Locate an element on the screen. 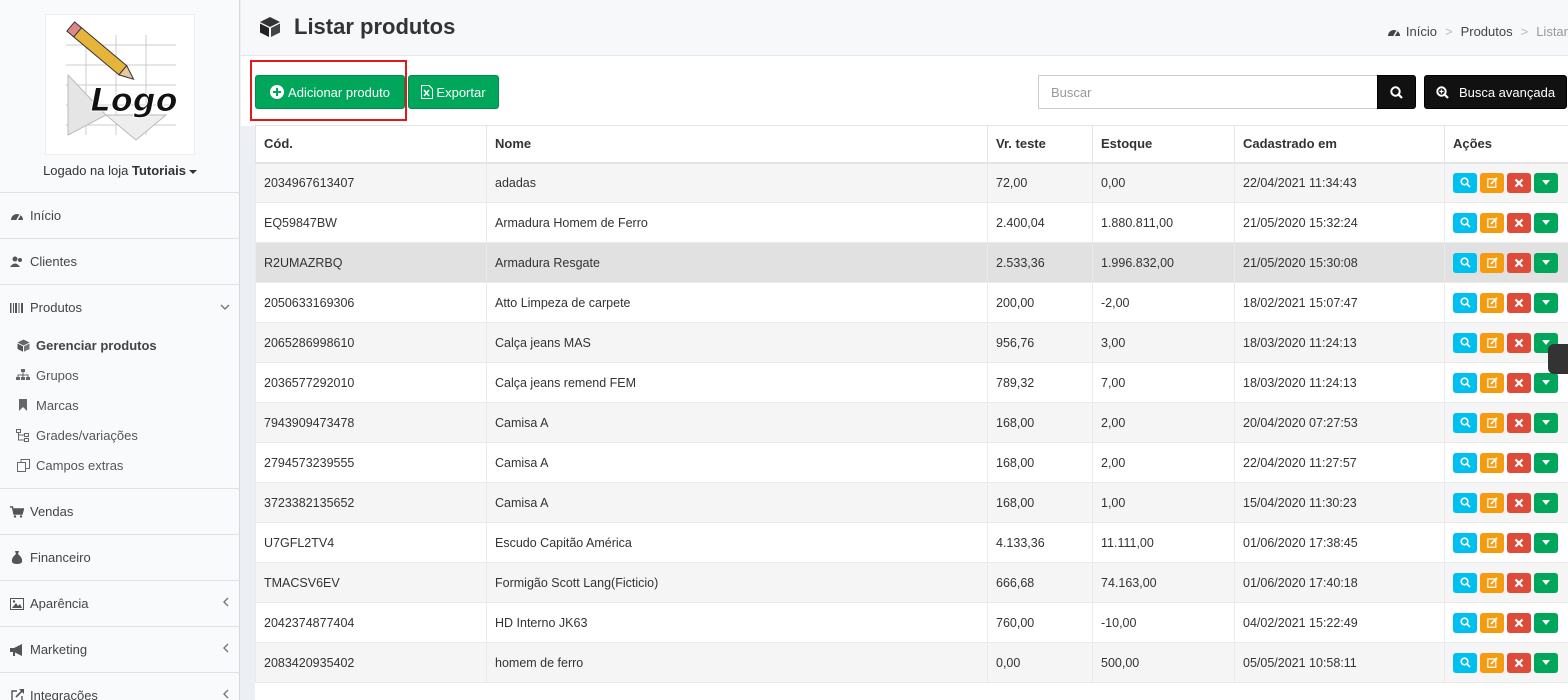 This screenshot has width=1568, height=700. store-logo: Logo is located at coordinates (120, 84).